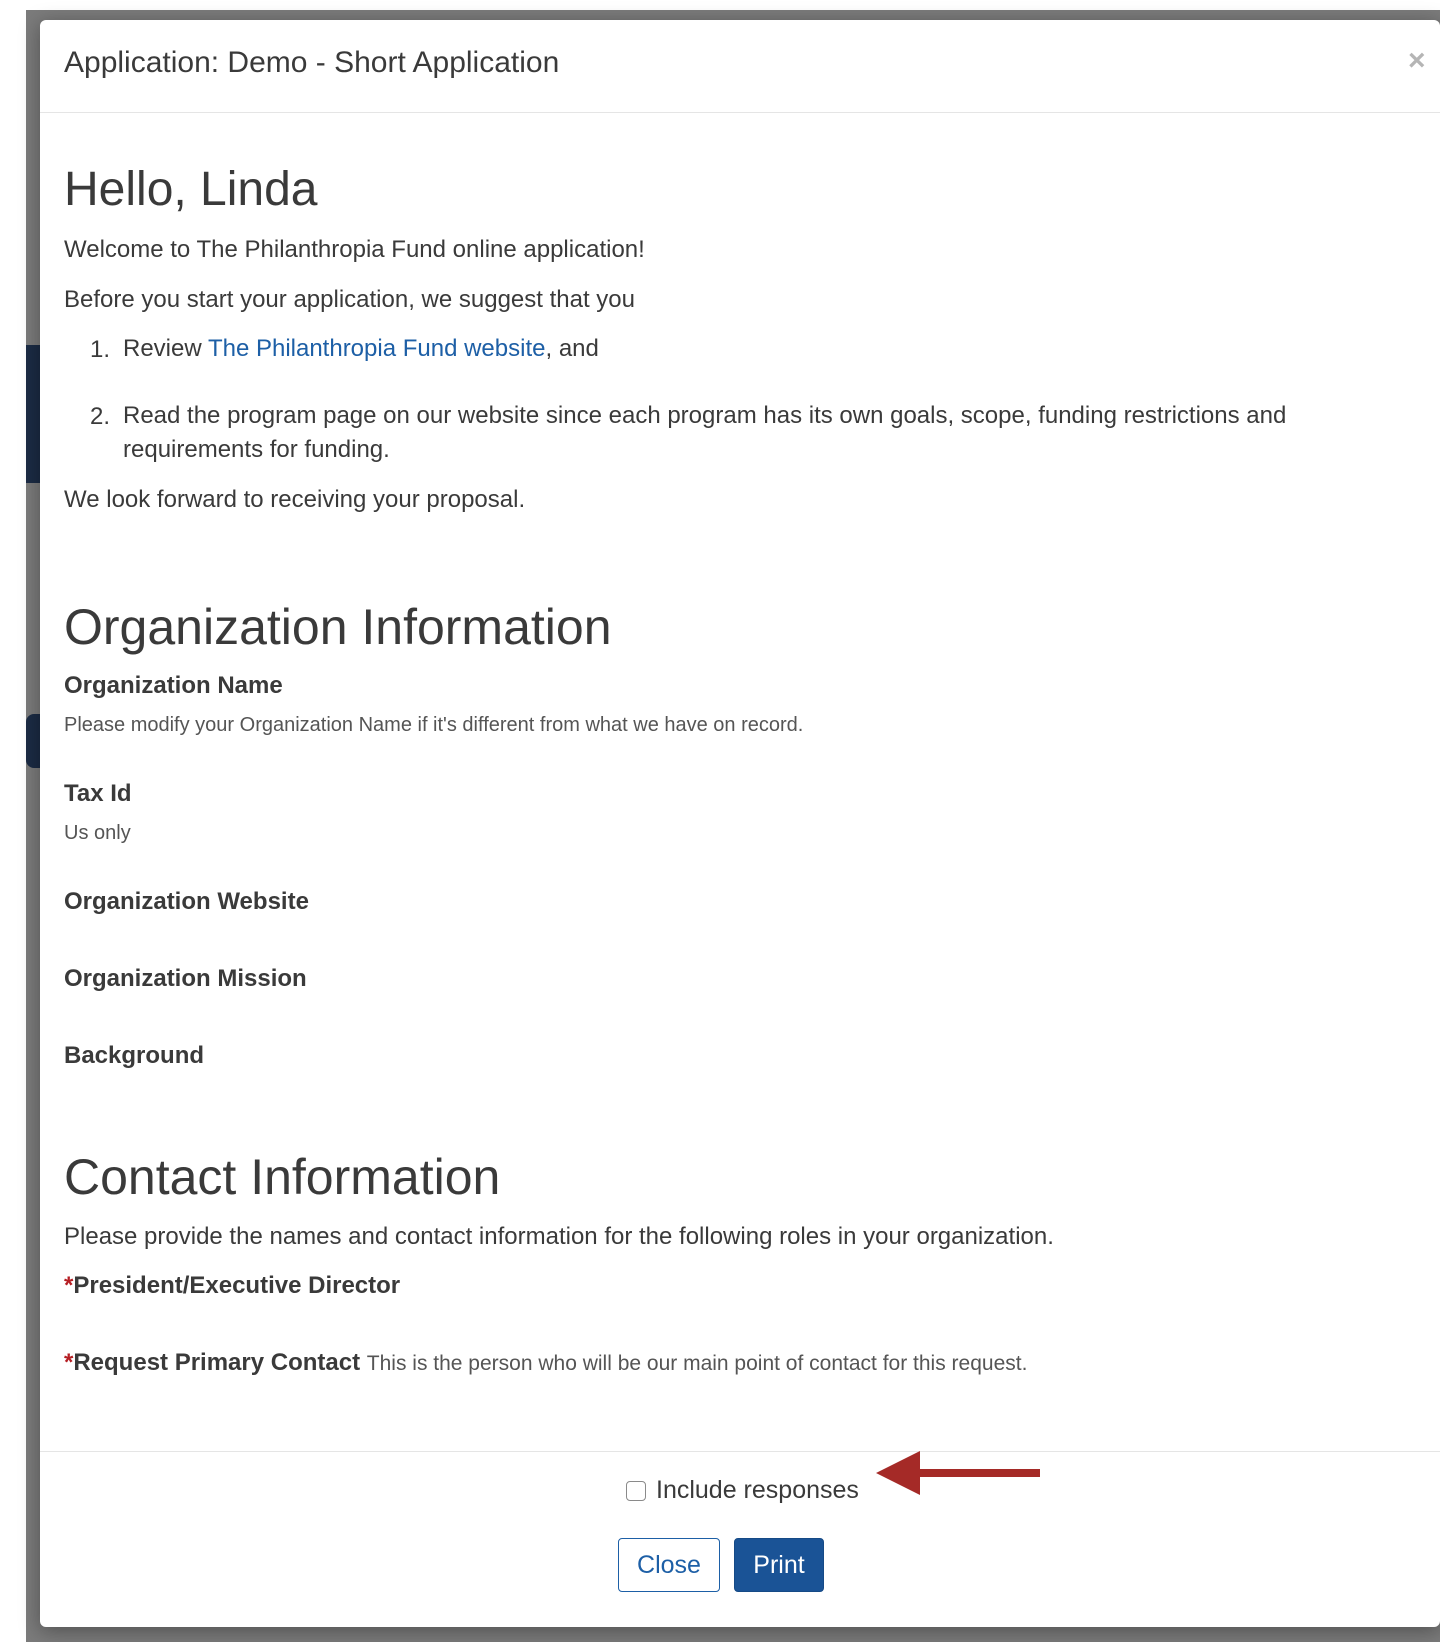 Image resolution: width=1440 pixels, height=1642 pixels. Describe the element at coordinates (669, 1565) in the screenshot. I see `close-button: Close` at that location.